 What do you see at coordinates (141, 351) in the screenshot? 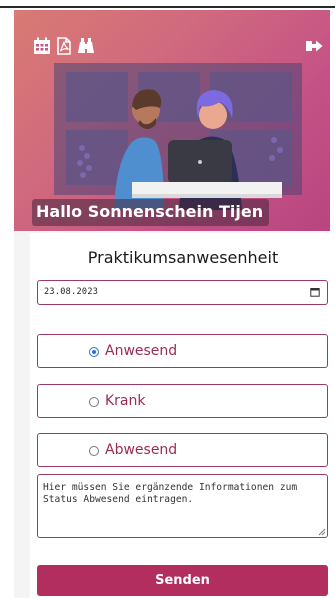
I see `option-label: Anwesend` at bounding box center [141, 351].